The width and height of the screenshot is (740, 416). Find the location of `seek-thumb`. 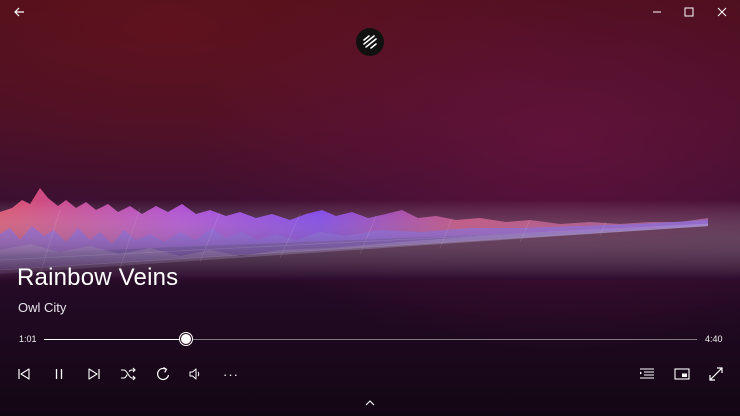

seek-thumb is located at coordinates (186, 339).